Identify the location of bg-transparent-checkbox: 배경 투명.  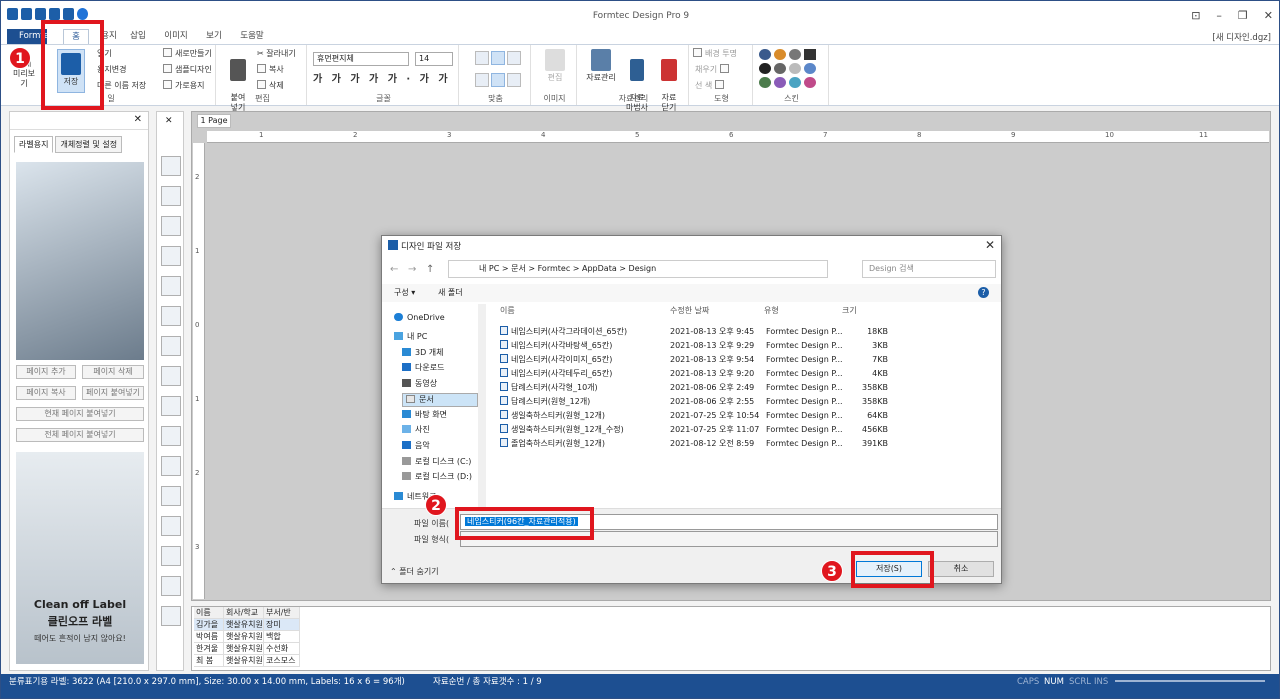
(715, 53).